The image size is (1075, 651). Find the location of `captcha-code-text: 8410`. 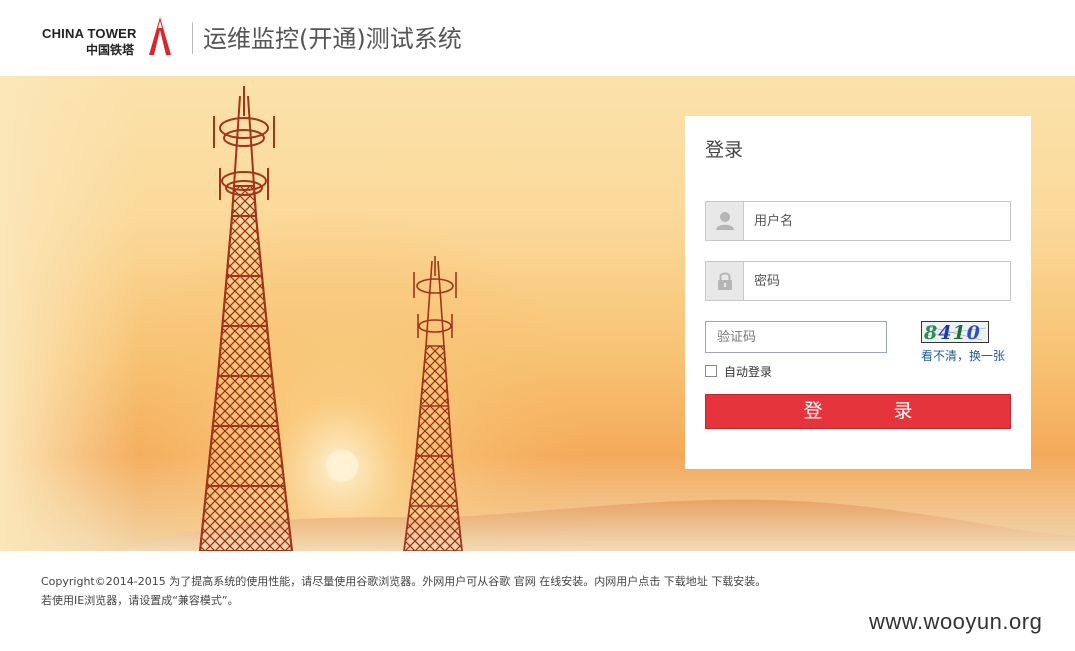

captcha-code-text: 8410 is located at coordinates (952, 332).